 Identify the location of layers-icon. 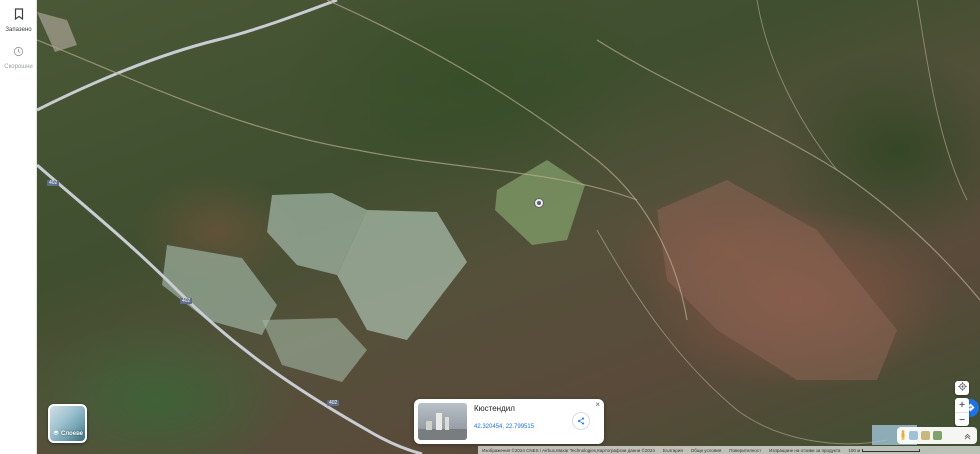
(56, 434).